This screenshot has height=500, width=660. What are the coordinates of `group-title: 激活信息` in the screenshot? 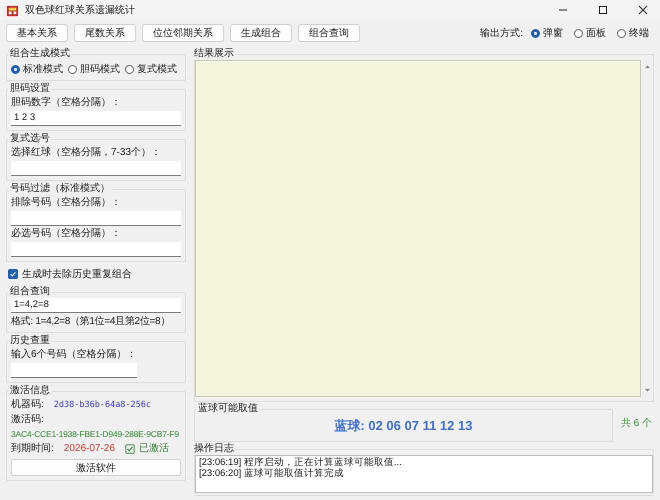 It's located at (30, 391).